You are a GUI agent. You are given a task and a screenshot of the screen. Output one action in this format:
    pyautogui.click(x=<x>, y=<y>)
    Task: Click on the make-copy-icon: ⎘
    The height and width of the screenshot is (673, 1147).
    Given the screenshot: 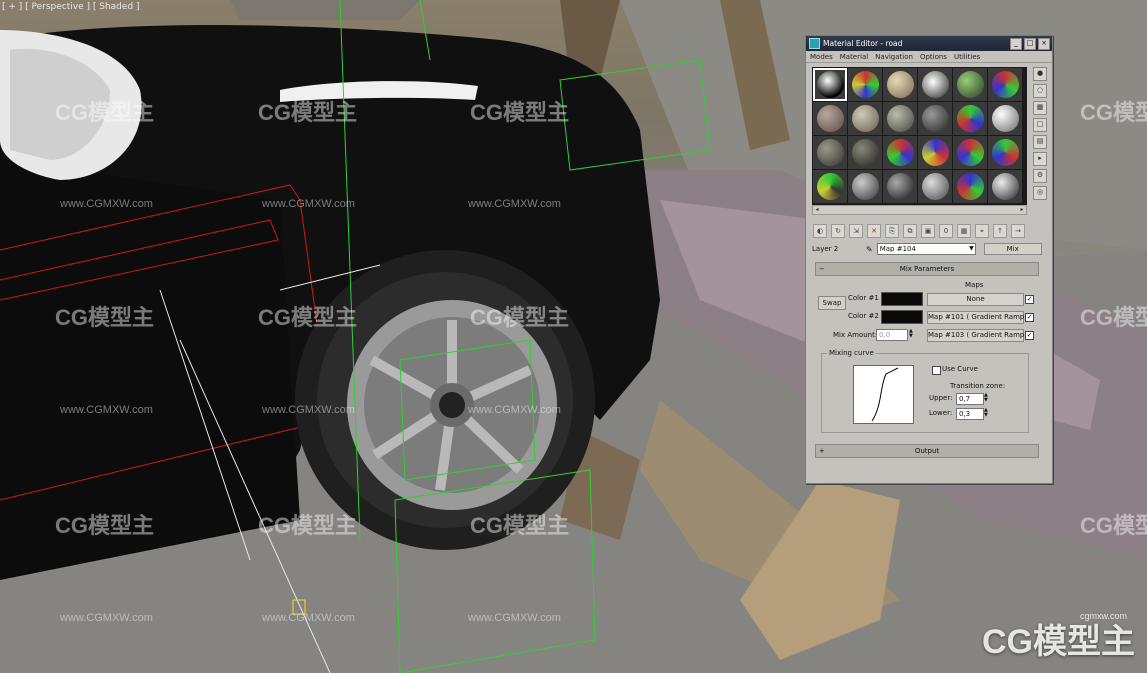 What is the action you would take?
    pyautogui.click(x=892, y=231)
    